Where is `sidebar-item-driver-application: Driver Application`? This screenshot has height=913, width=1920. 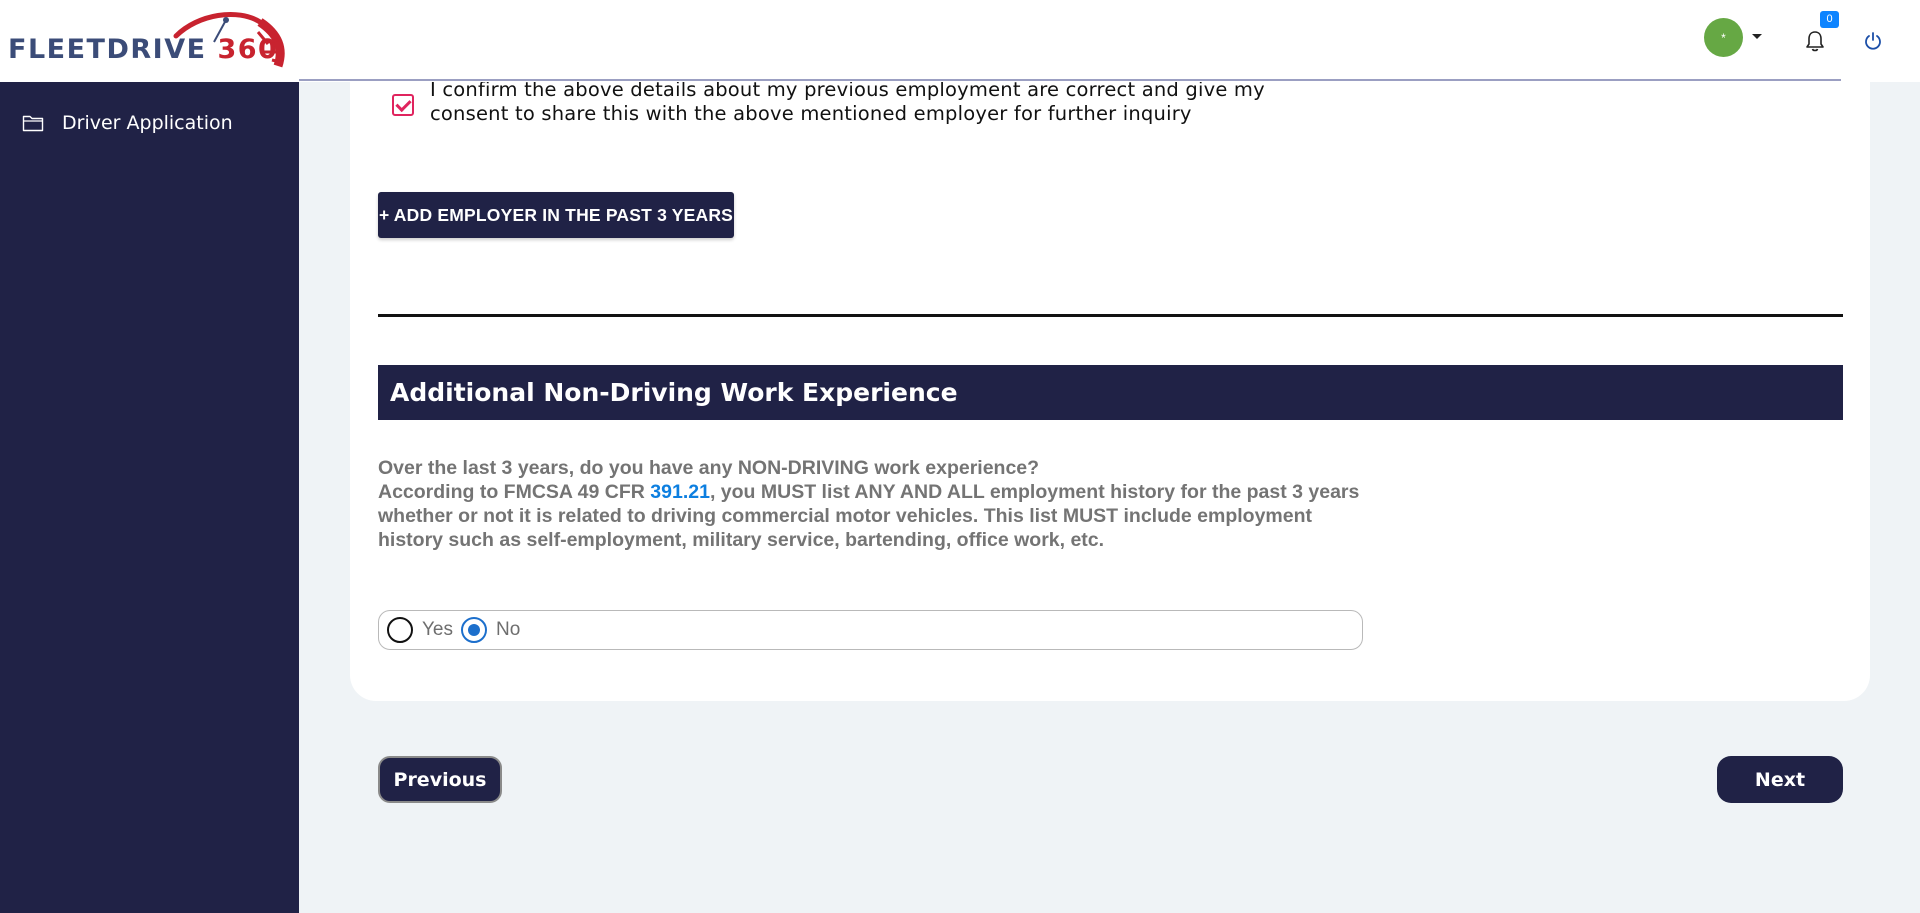 sidebar-item-driver-application: Driver Application is located at coordinates (149, 123).